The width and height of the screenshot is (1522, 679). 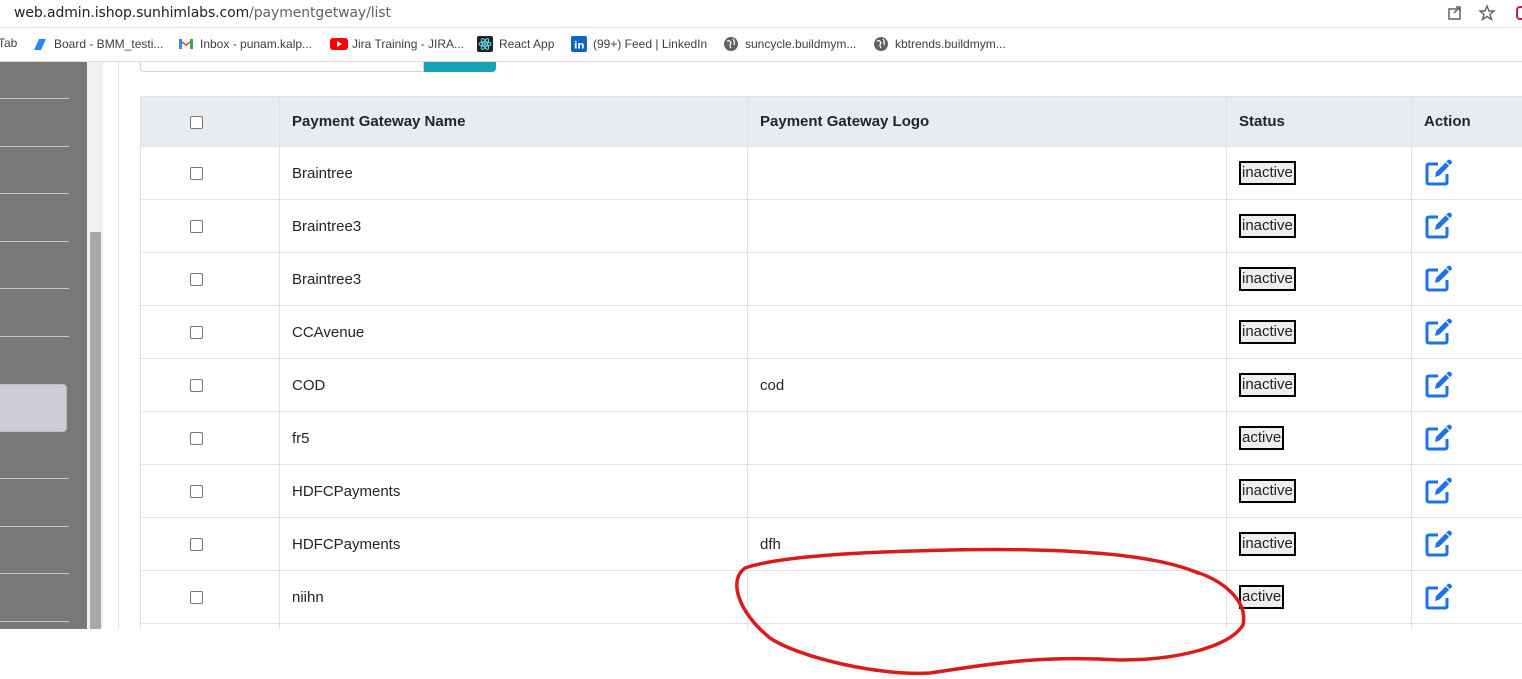 I want to click on content-divider, so click(x=118, y=345).